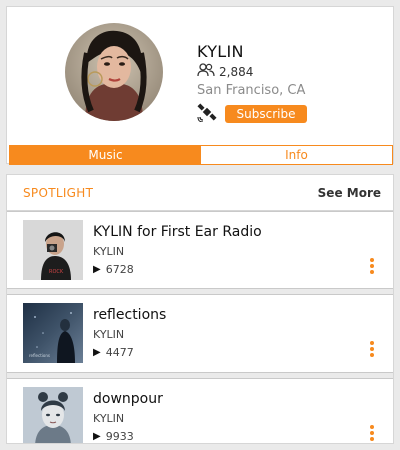 The width and height of the screenshot is (400, 450). Describe the element at coordinates (251, 90) in the screenshot. I see `profile-location: San Franciso, CA` at that location.